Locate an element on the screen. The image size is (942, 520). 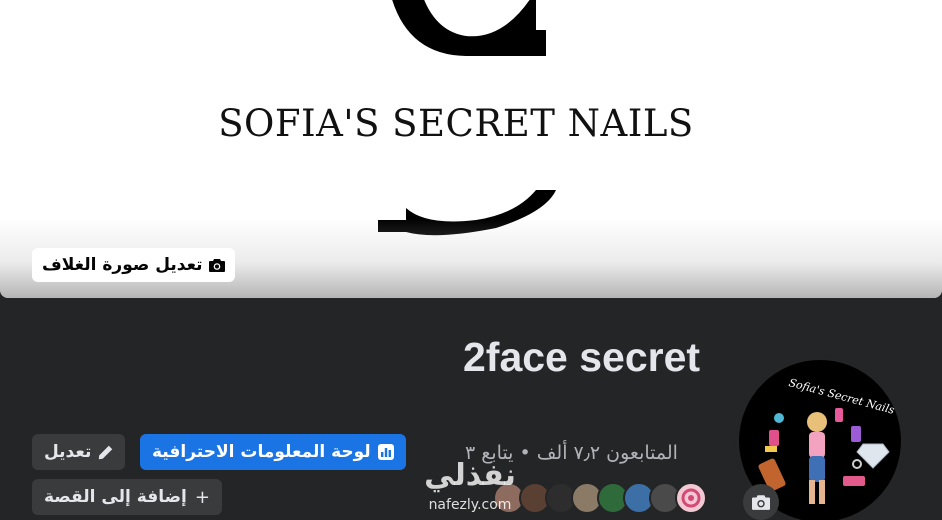
watermark: نفذلي nafezly.com is located at coordinates (470, 488).